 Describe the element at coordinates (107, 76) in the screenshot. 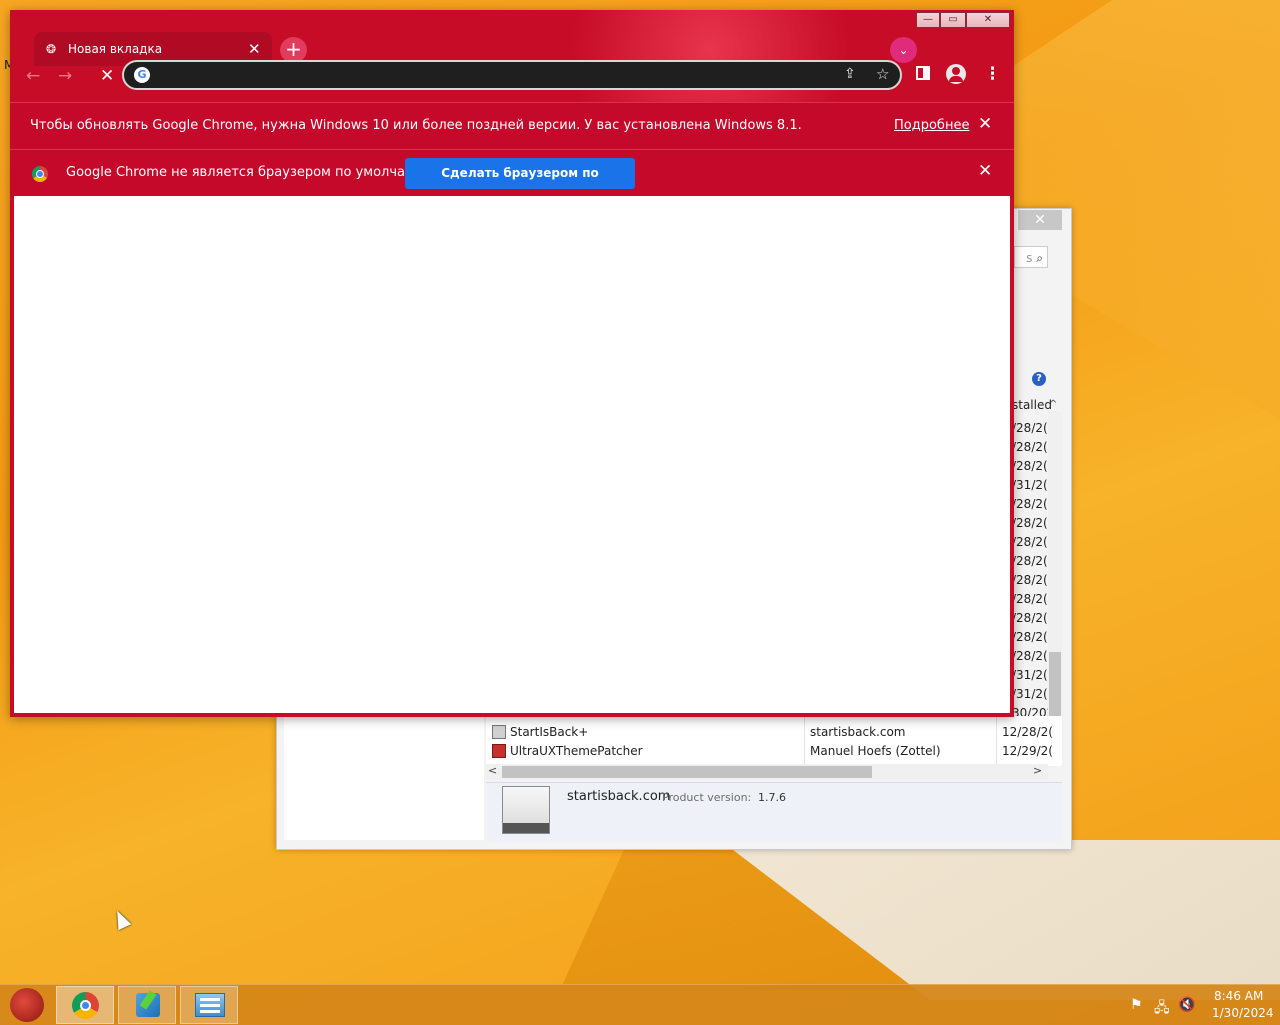

I see `stop-loading-button: ✕` at that location.